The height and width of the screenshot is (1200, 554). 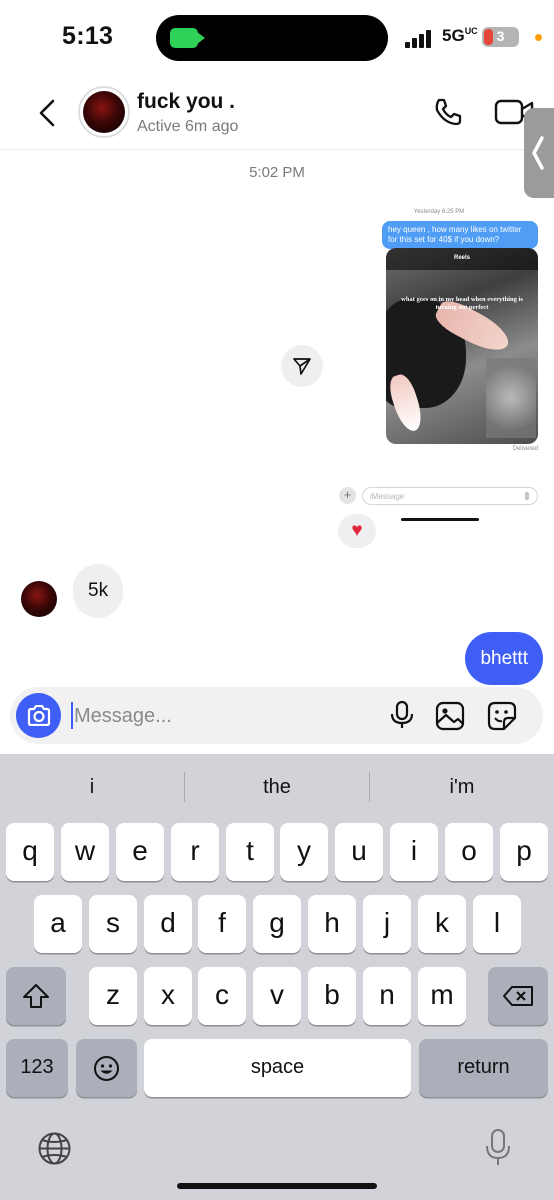 What do you see at coordinates (359, 852) in the screenshot?
I see `key-u: u` at bounding box center [359, 852].